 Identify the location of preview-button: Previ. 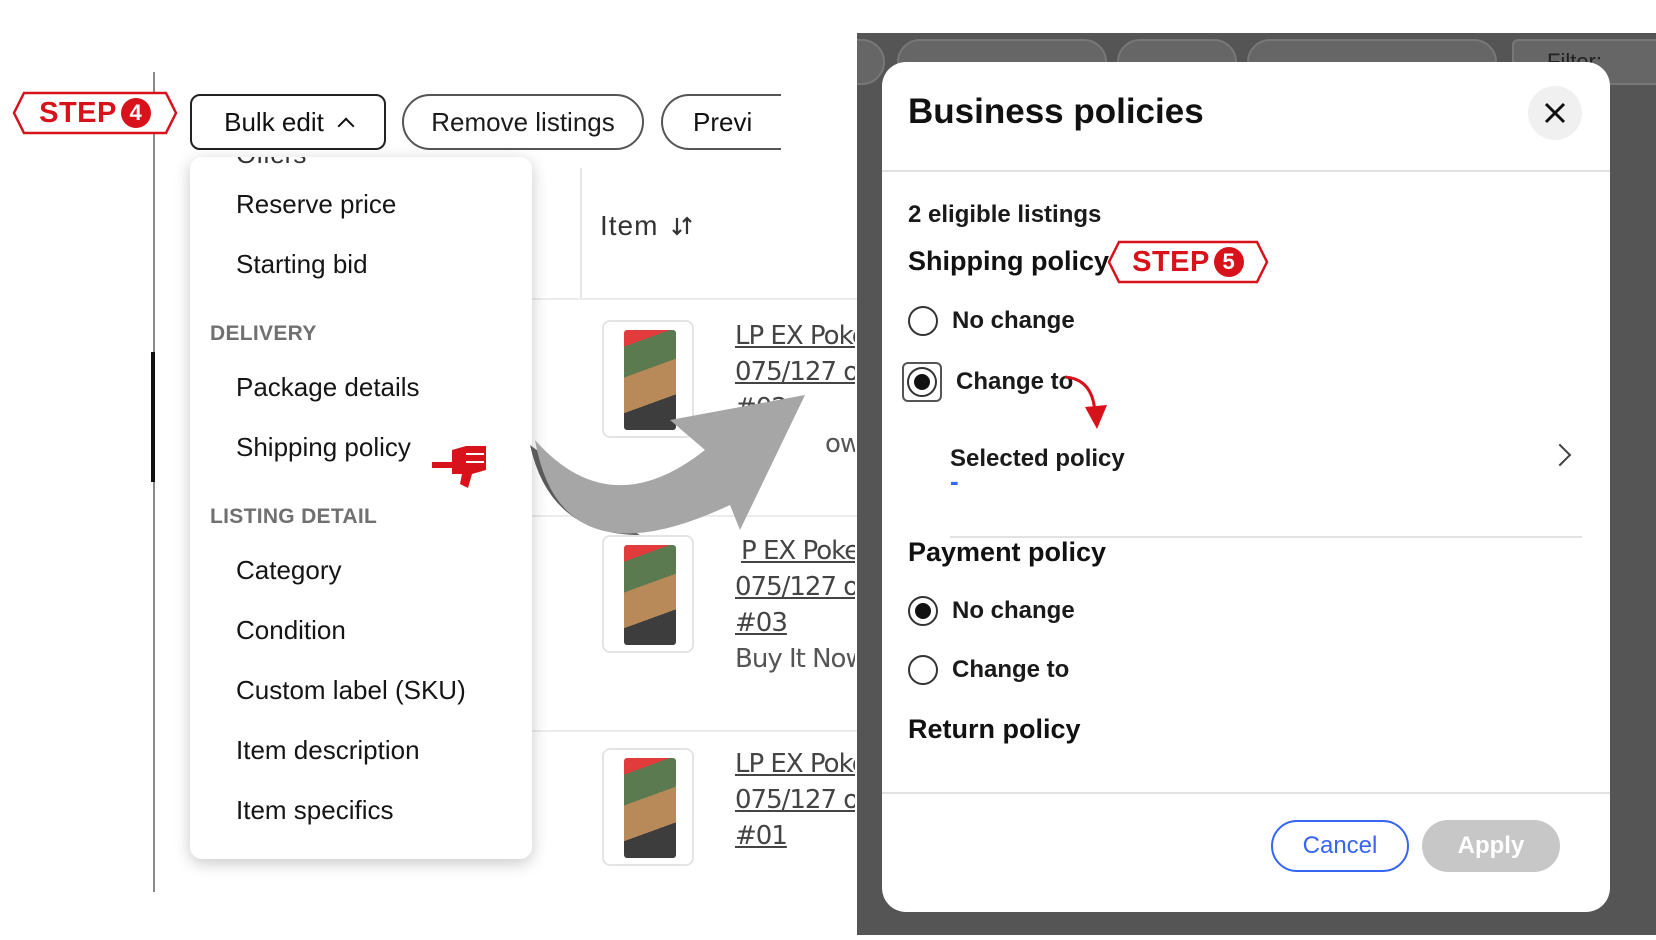
(721, 122).